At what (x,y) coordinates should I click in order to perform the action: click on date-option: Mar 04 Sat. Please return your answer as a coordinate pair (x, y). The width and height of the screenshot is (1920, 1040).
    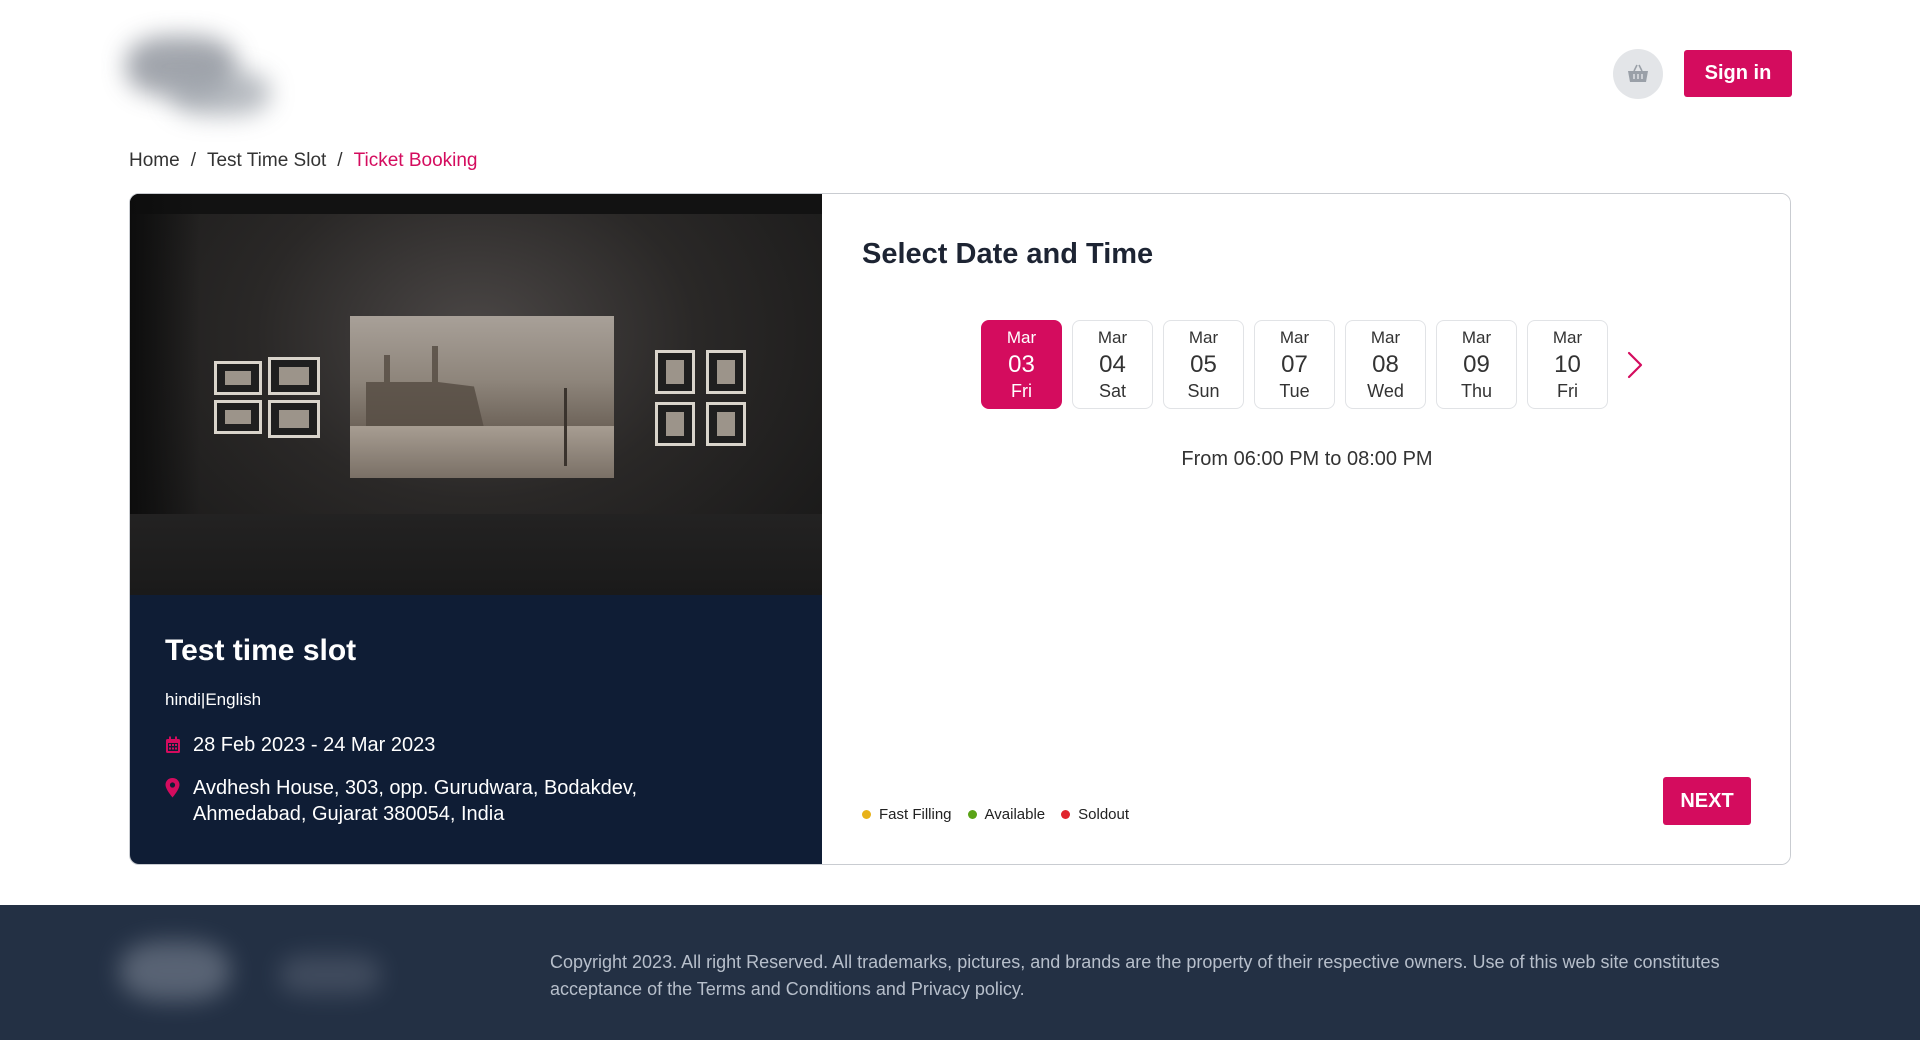
    Looking at the image, I should click on (1112, 364).